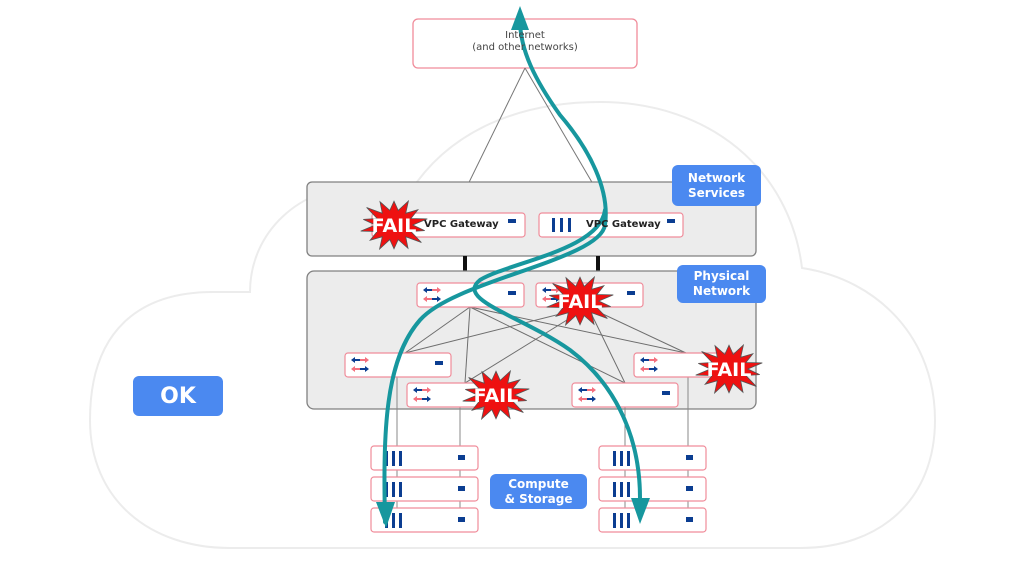 This screenshot has height=575, width=1024. I want to click on switch-spine-left, so click(470, 295).